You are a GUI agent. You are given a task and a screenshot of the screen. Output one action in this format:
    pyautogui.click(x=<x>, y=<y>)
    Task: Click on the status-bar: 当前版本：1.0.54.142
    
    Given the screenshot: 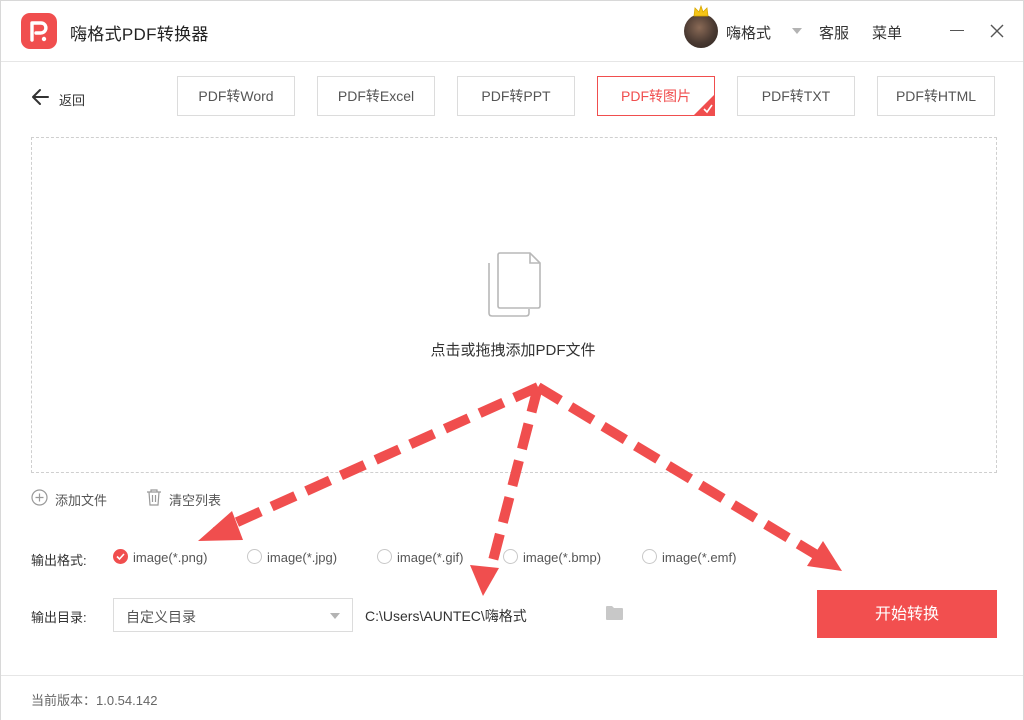 What is the action you would take?
    pyautogui.click(x=512, y=697)
    